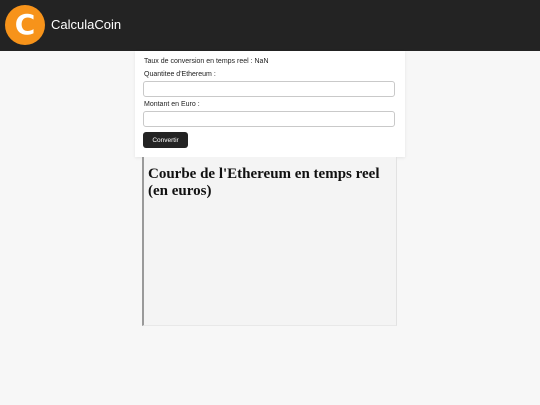 This screenshot has width=540, height=405. Describe the element at coordinates (180, 74) in the screenshot. I see `ethereum-quantity-label: Quantitee d'Ethereum :` at that location.